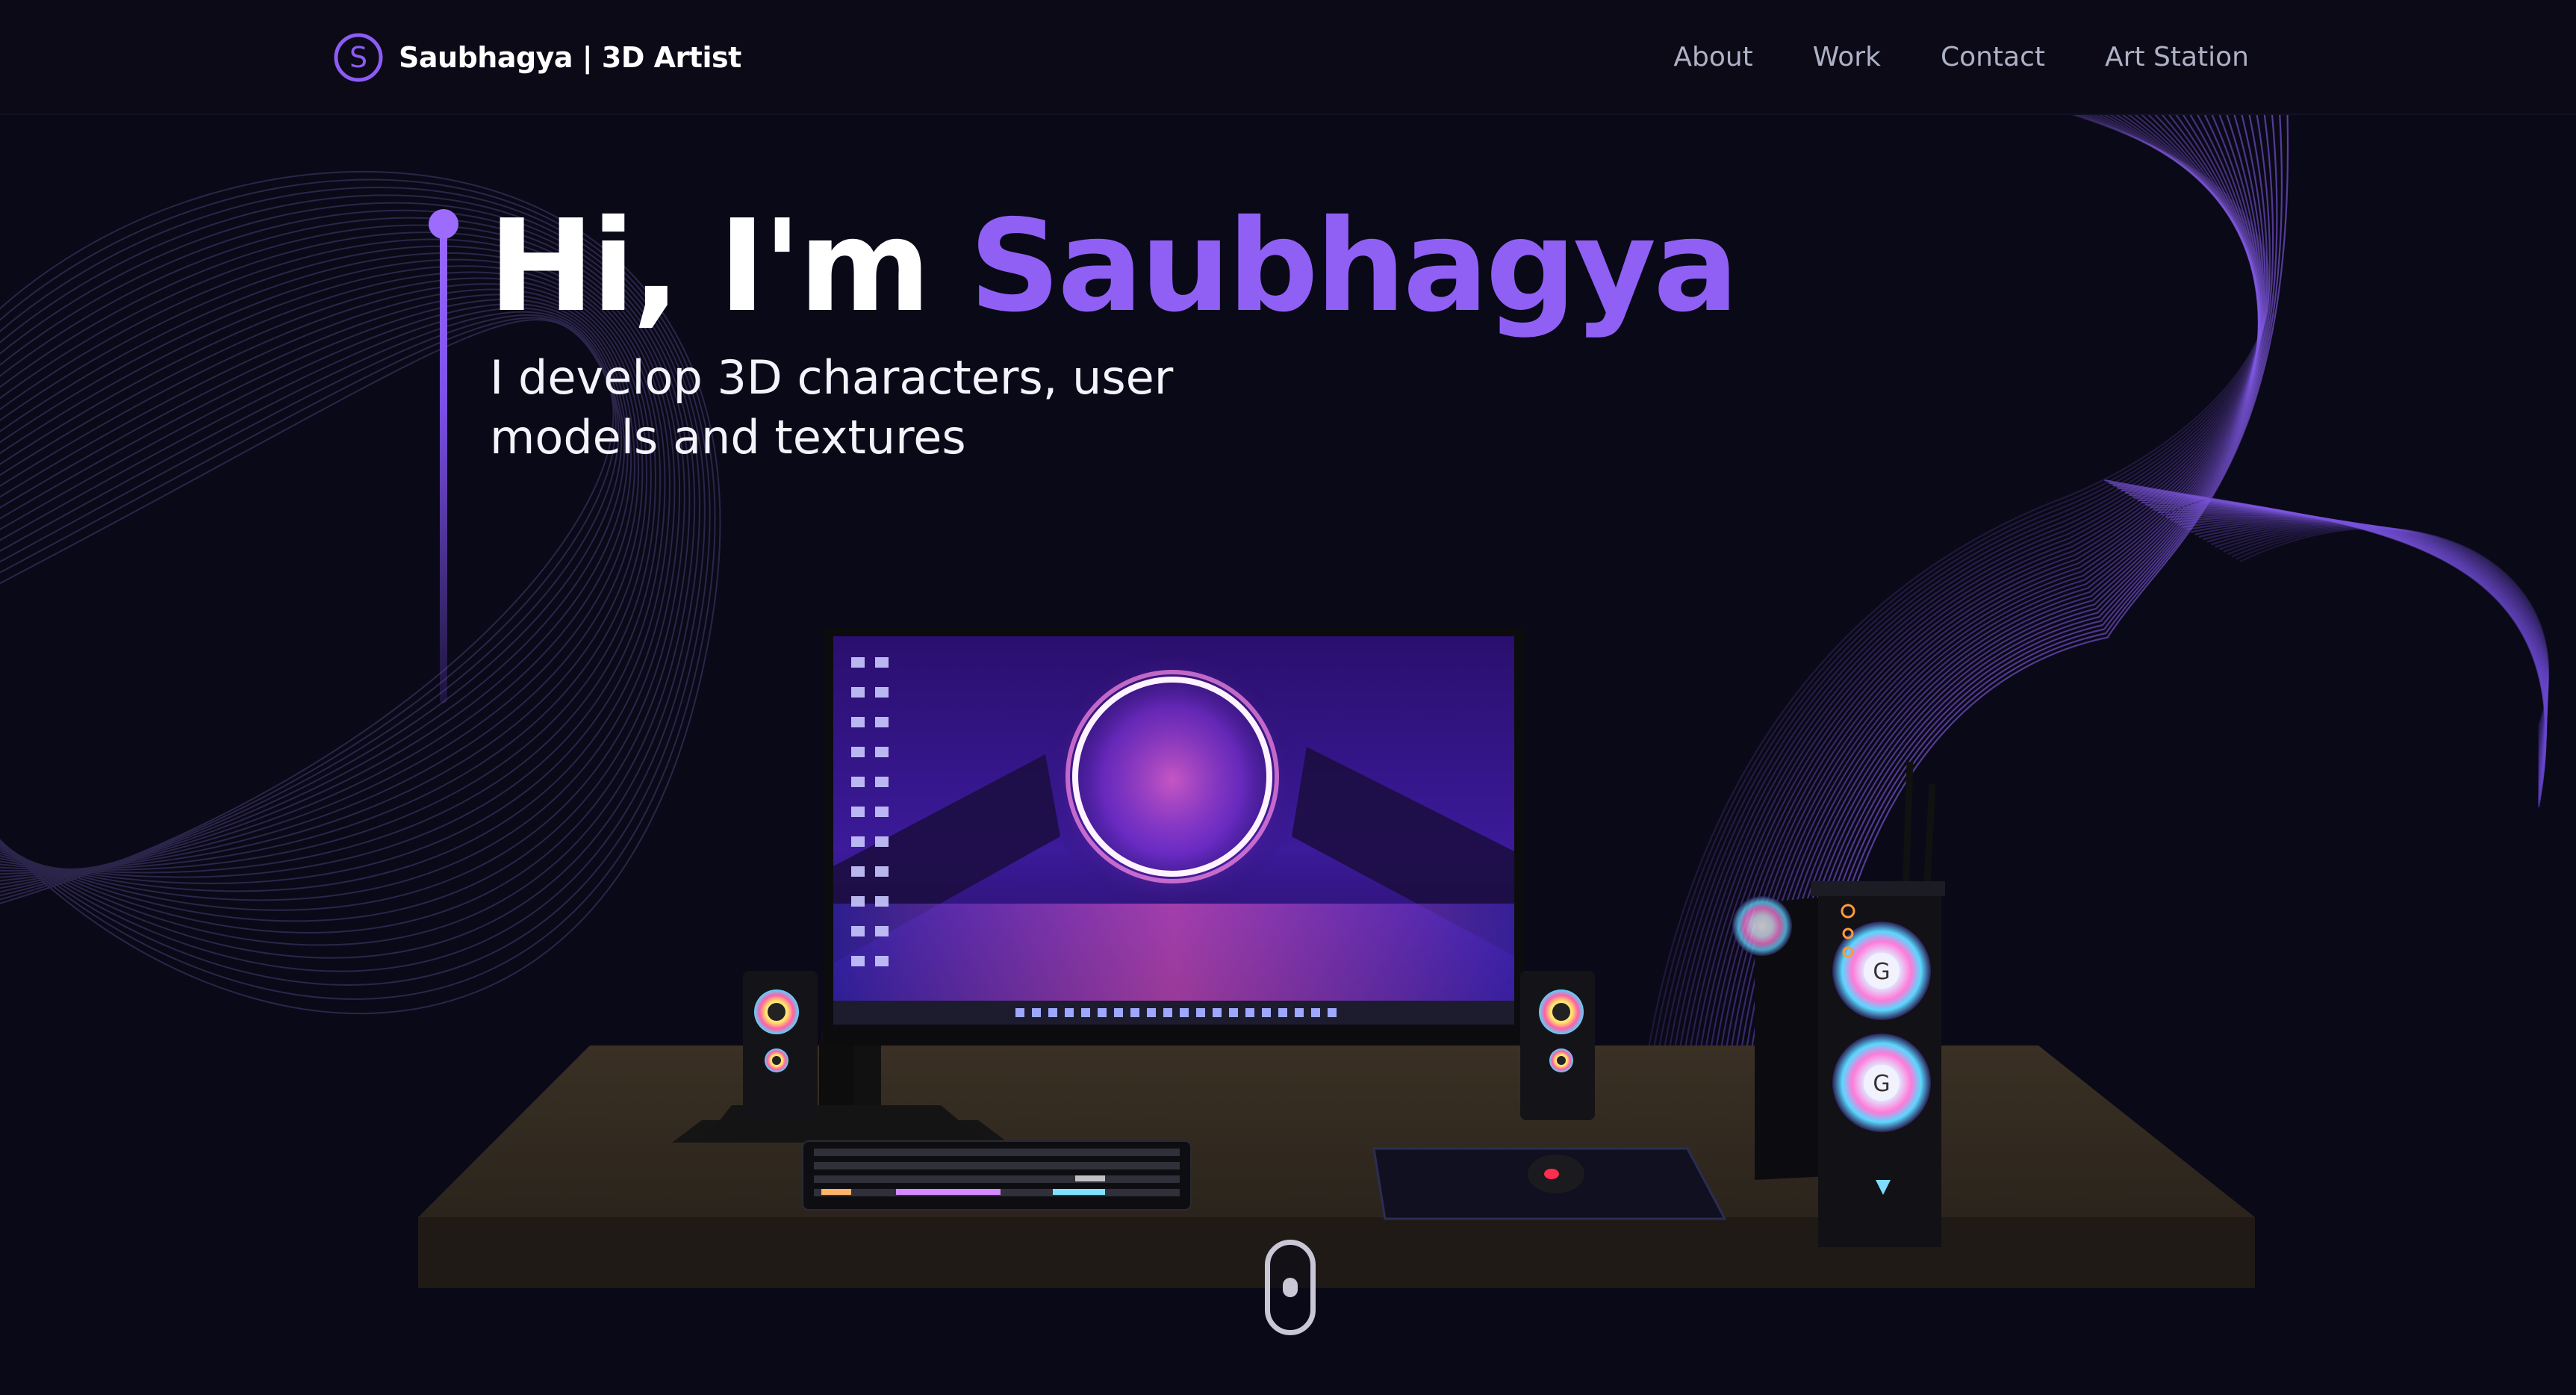 The width and height of the screenshot is (2576, 1395). I want to click on svg-text: S, so click(358, 57).